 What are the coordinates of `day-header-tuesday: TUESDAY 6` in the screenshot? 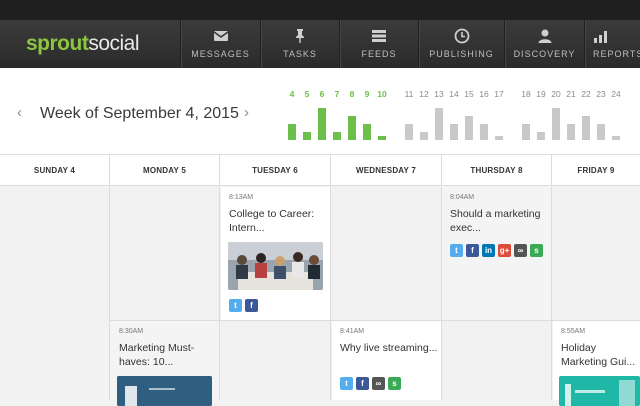 It's located at (275, 170).